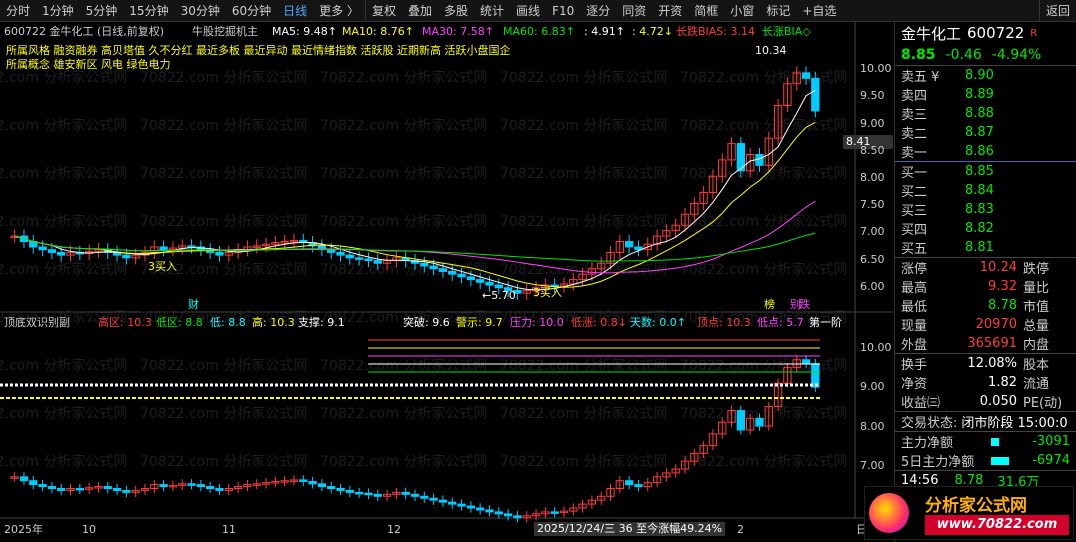 This screenshot has height=542, width=1076. Describe the element at coordinates (456, 10) in the screenshot. I see `toolbar-item-10: 多股` at that location.